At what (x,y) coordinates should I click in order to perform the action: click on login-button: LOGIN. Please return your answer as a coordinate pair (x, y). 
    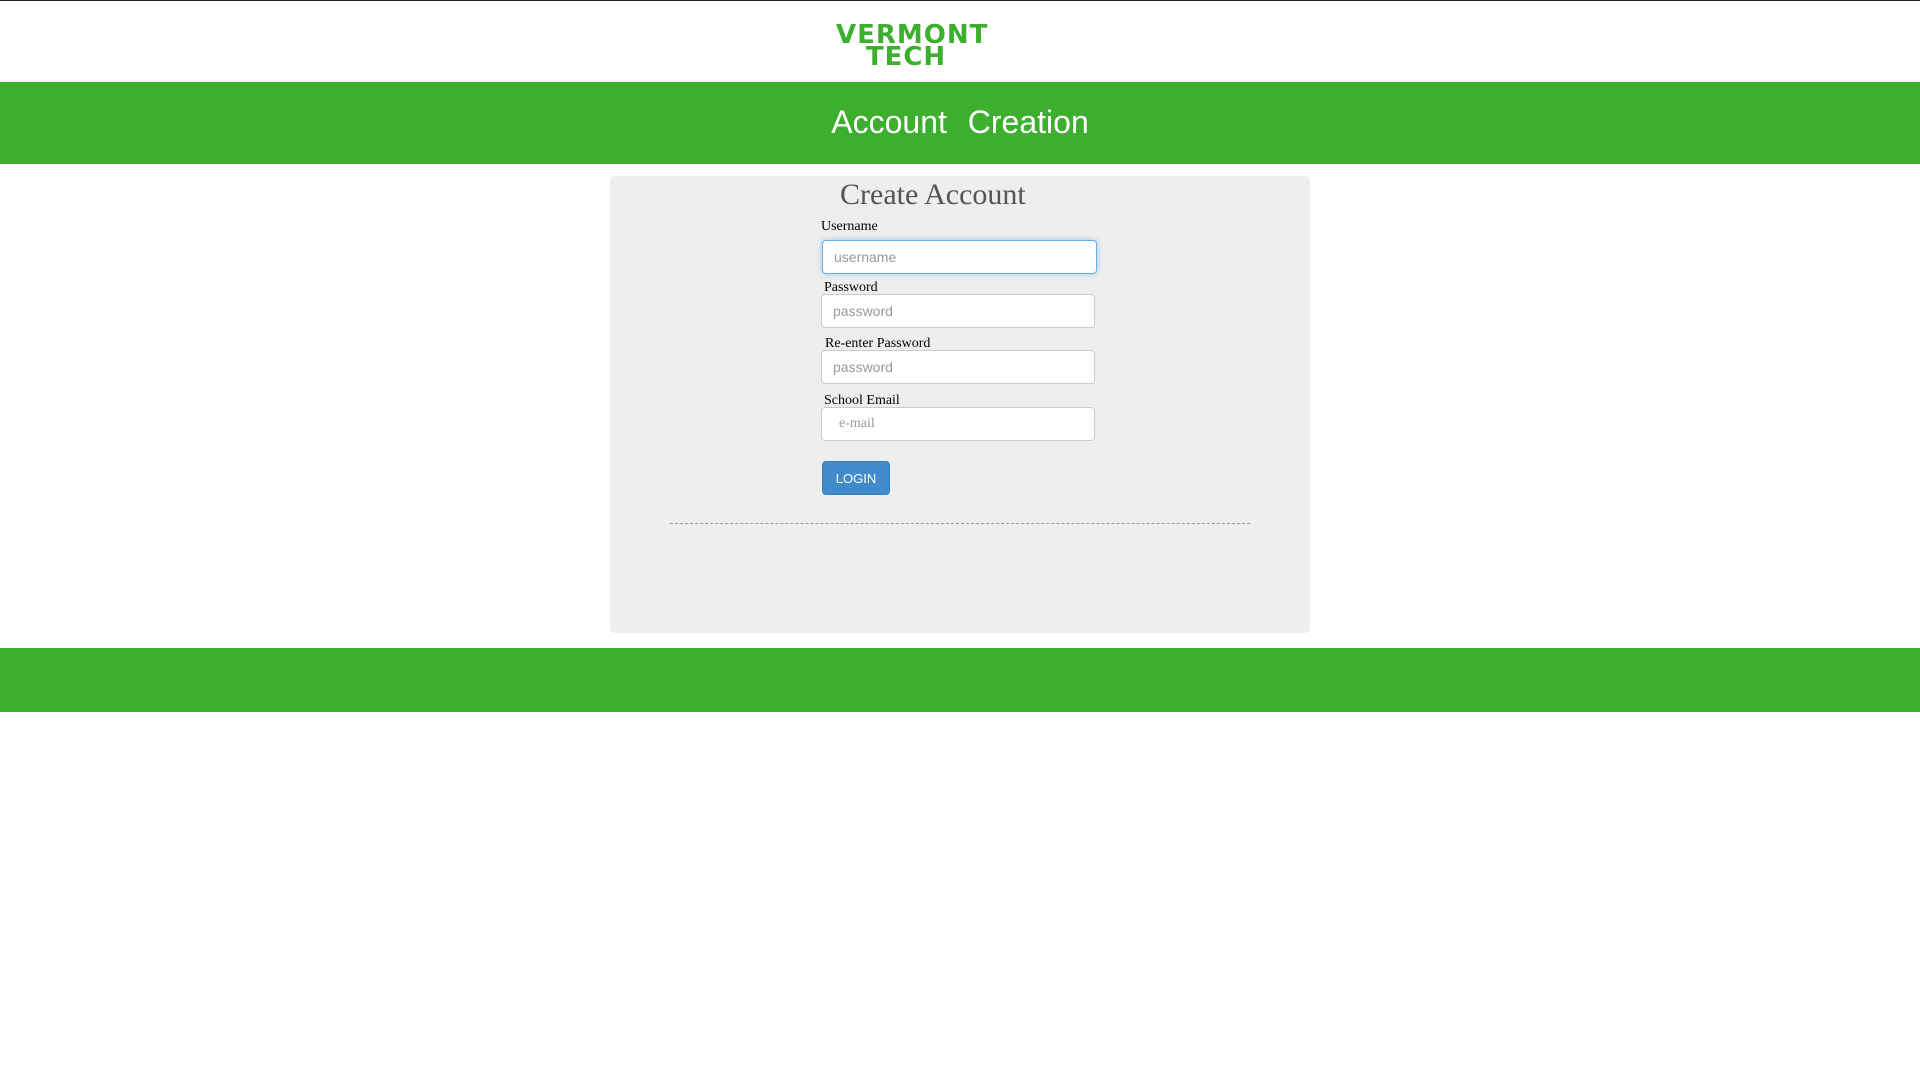
    Looking at the image, I should click on (856, 478).